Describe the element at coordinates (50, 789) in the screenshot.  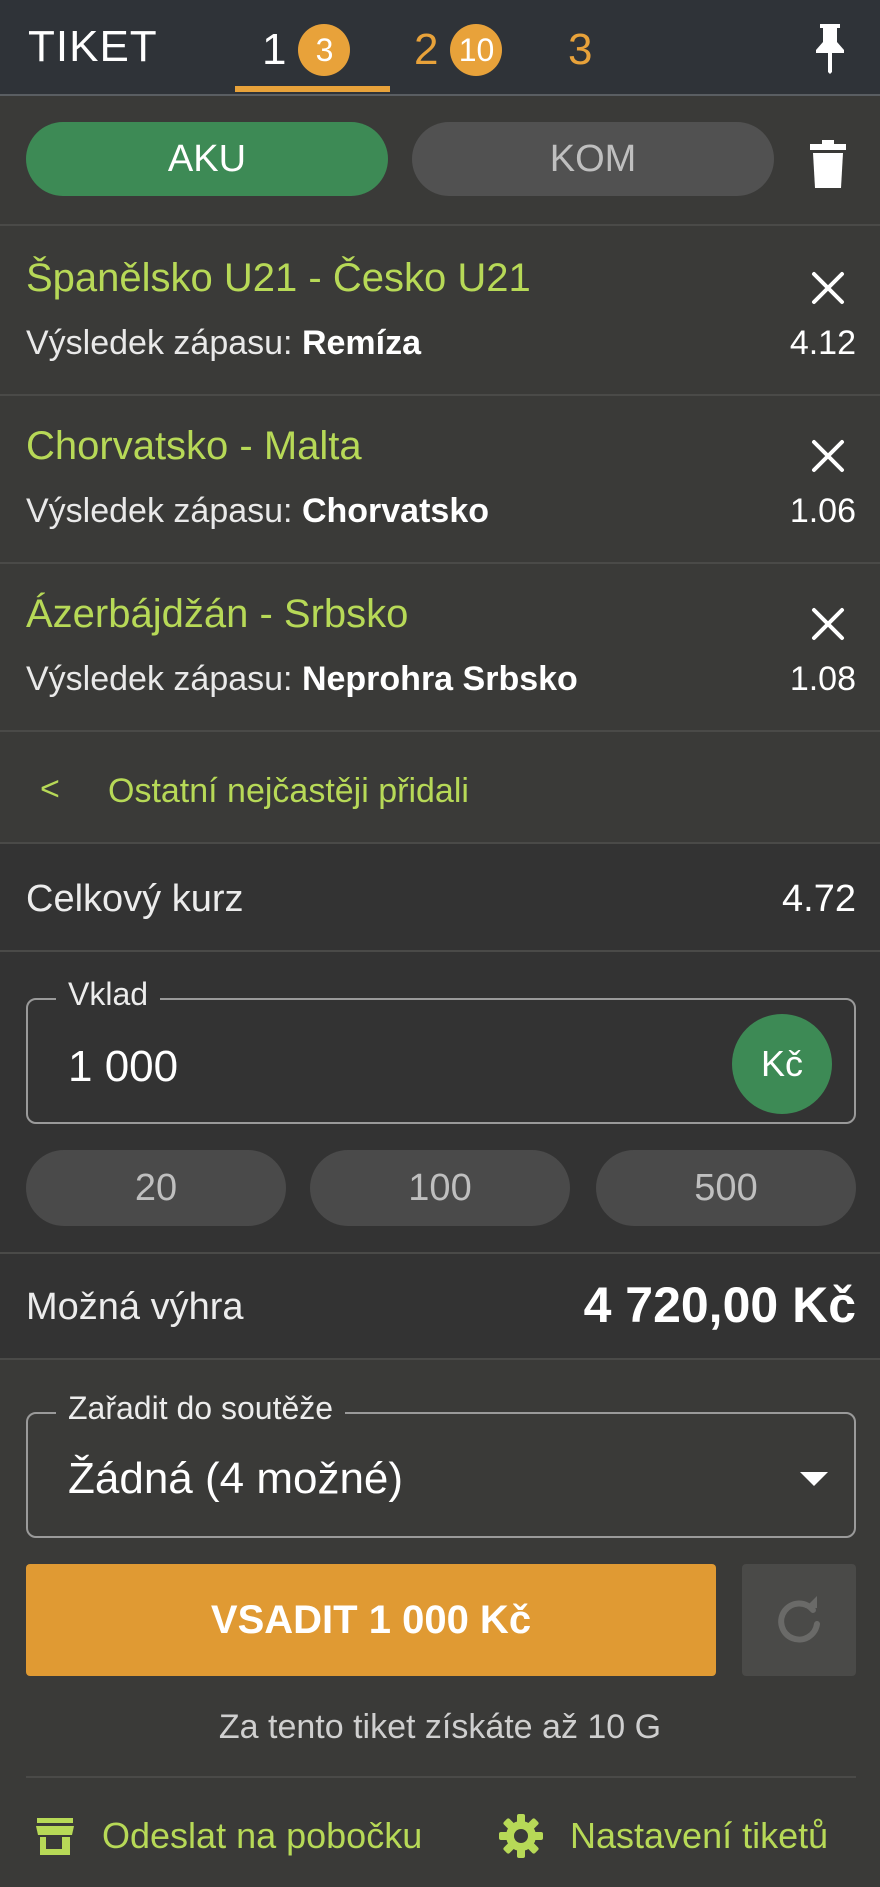
I see `chevron-left-icon: <` at that location.